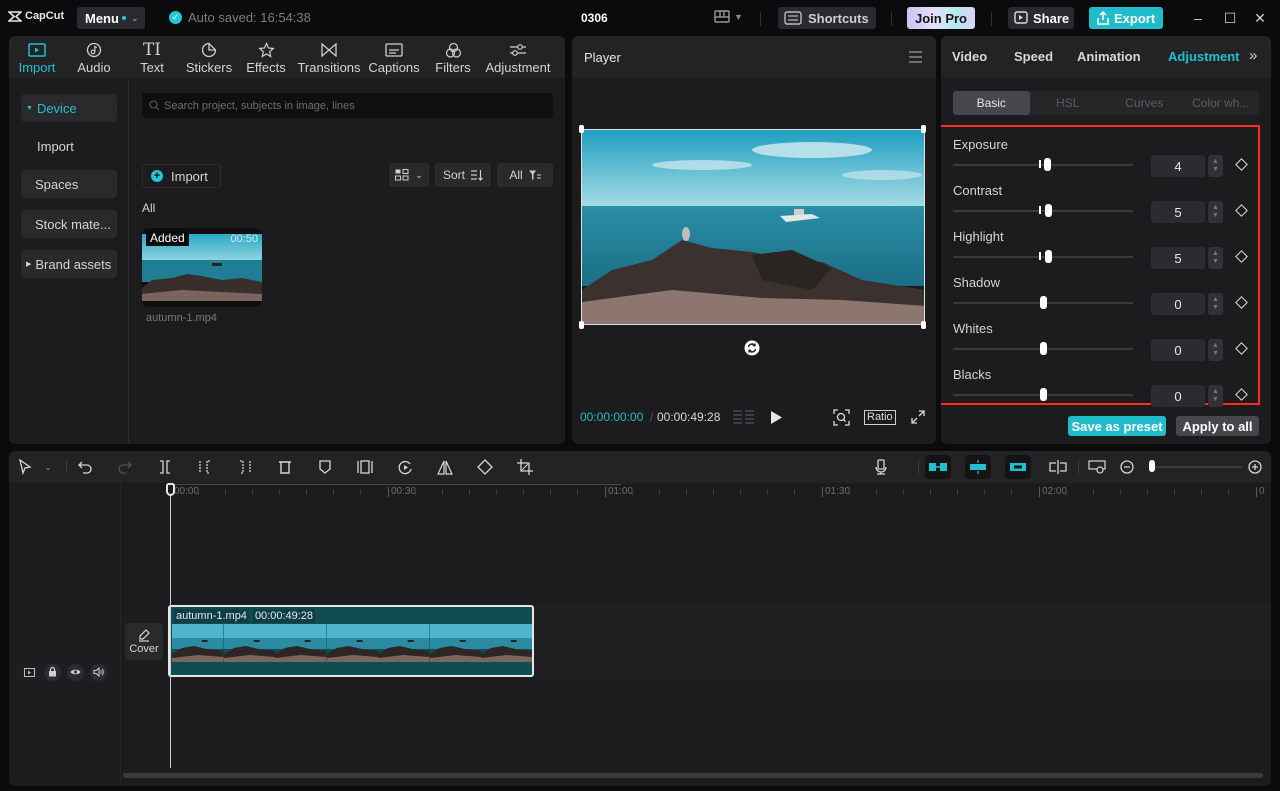 This screenshot has height=791, width=1280. I want to click on subtab-hsl: HSL, so click(1068, 103).